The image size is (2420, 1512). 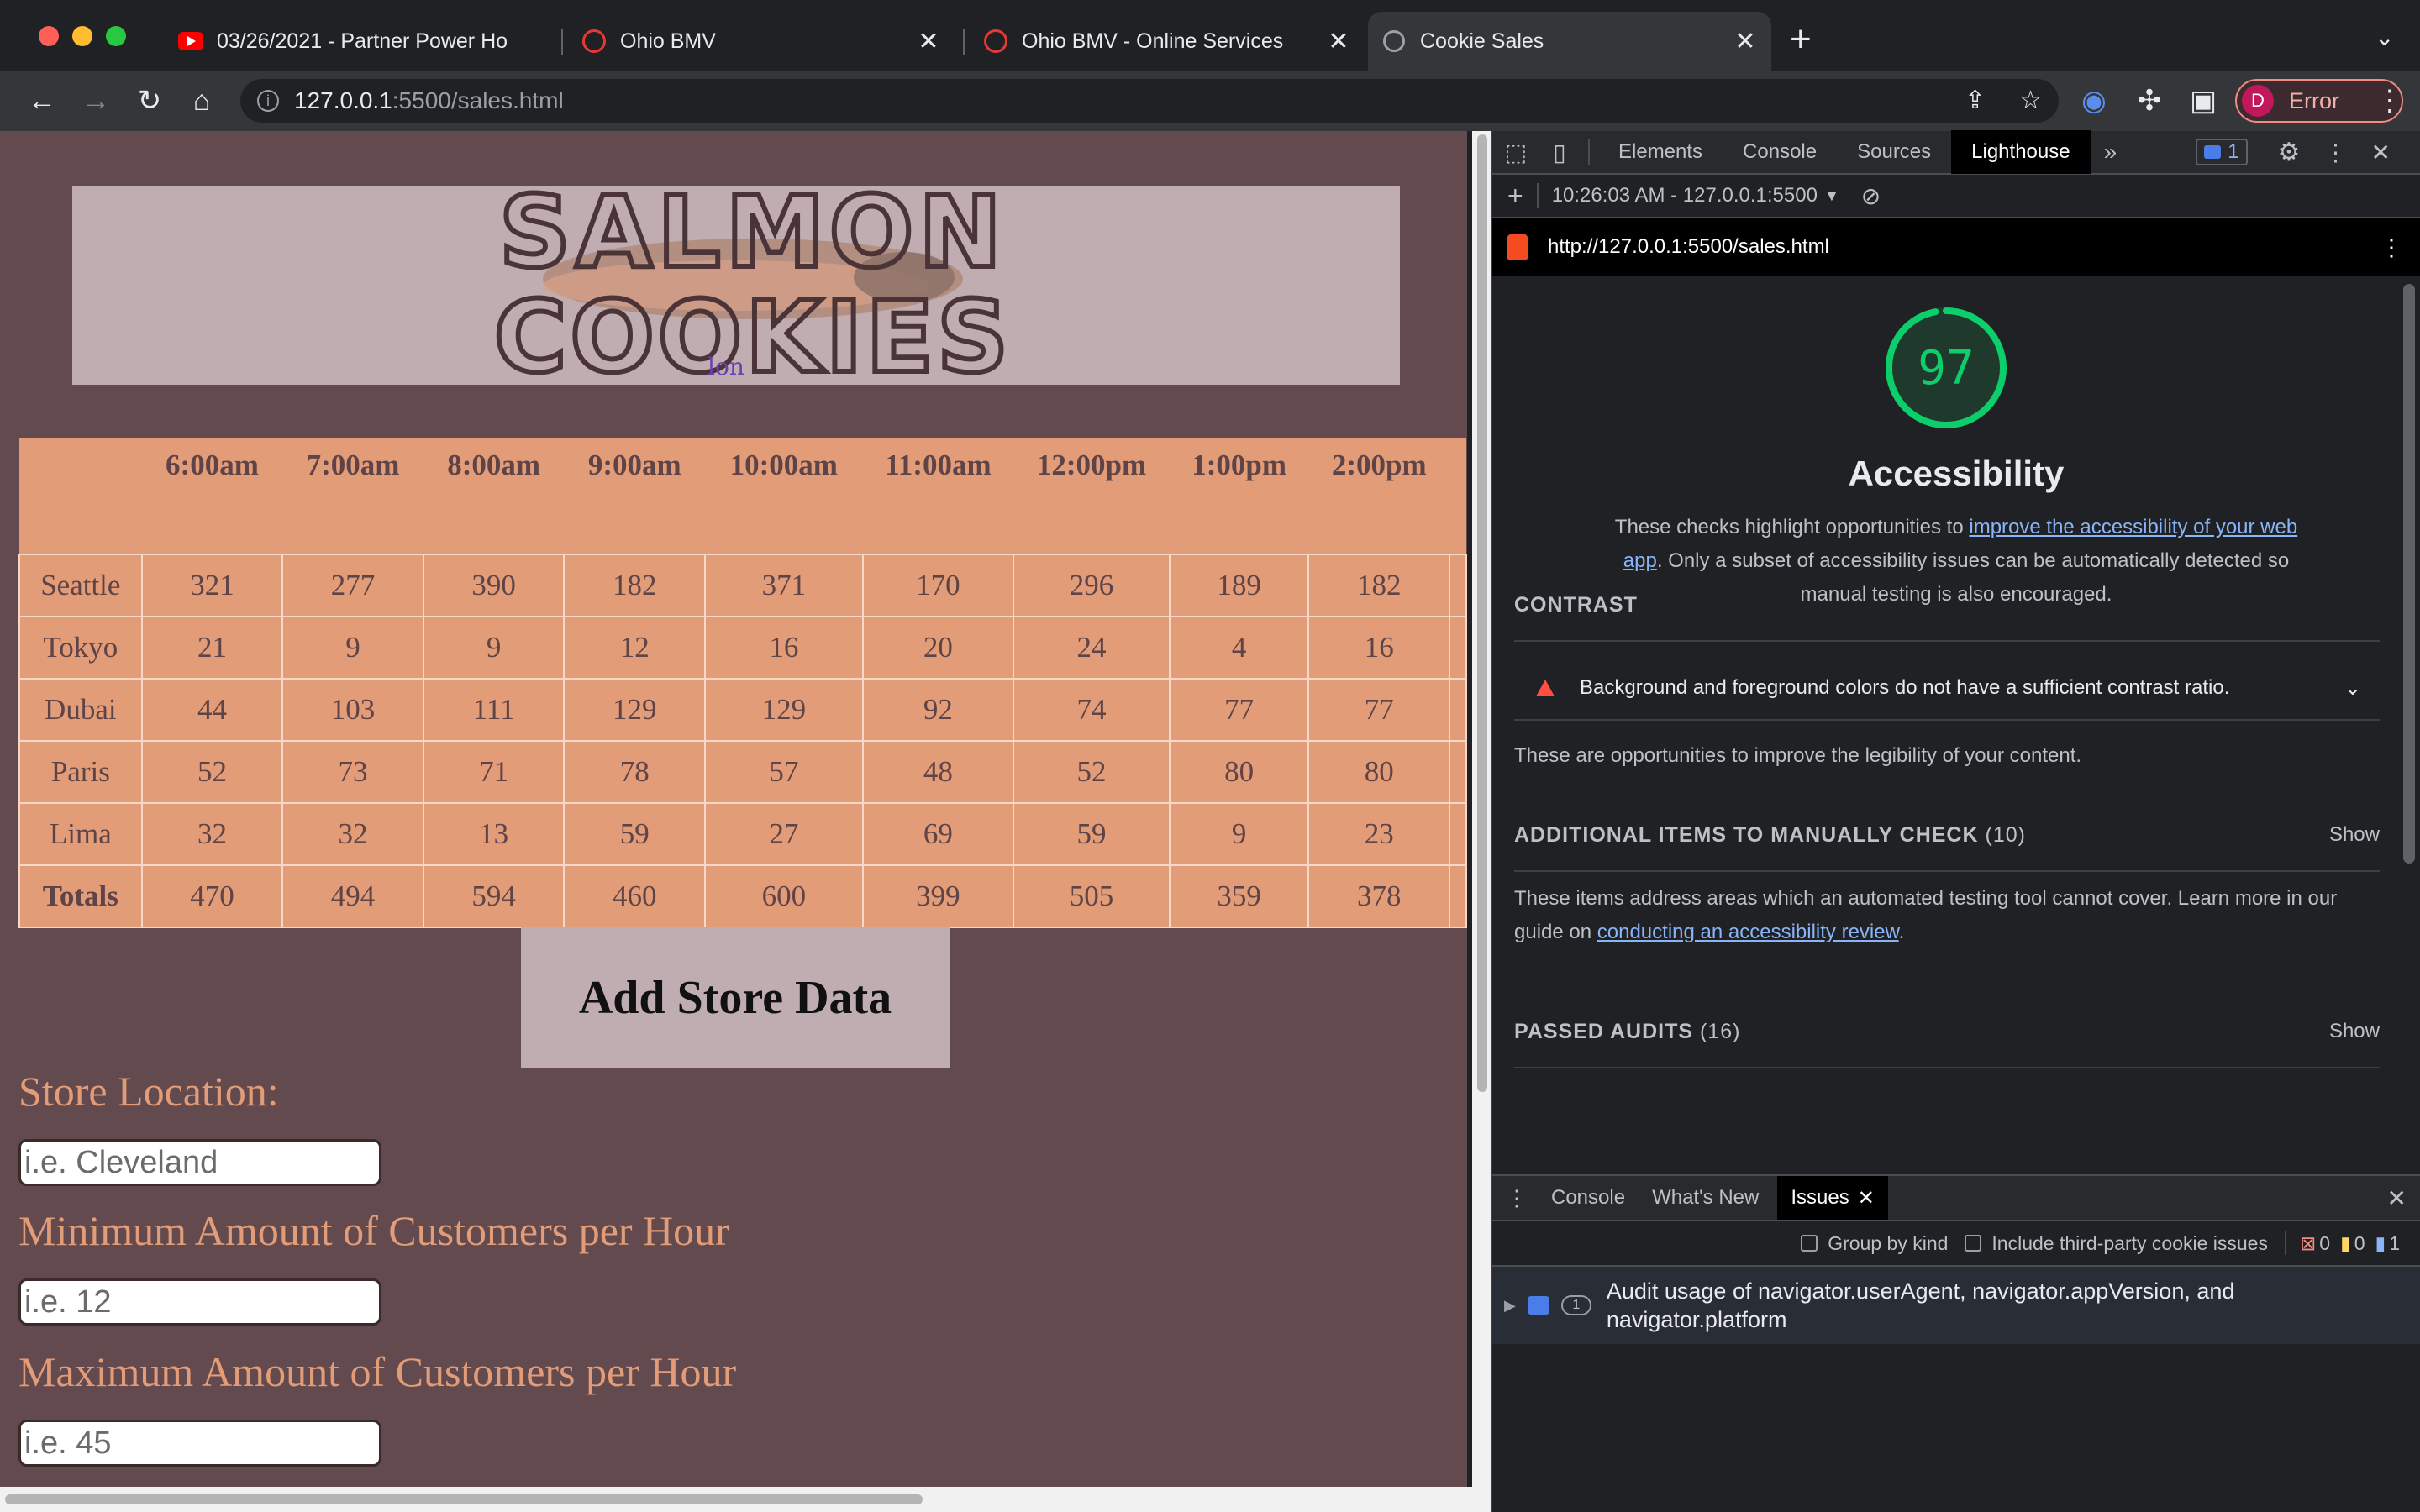 I want to click on close-window-button, so click(x=49, y=36).